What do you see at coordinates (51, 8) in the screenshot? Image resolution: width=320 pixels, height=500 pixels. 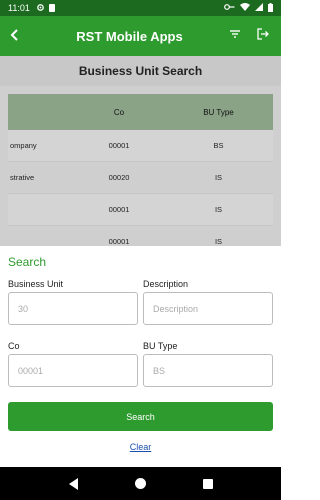 I see `sim-icon` at bounding box center [51, 8].